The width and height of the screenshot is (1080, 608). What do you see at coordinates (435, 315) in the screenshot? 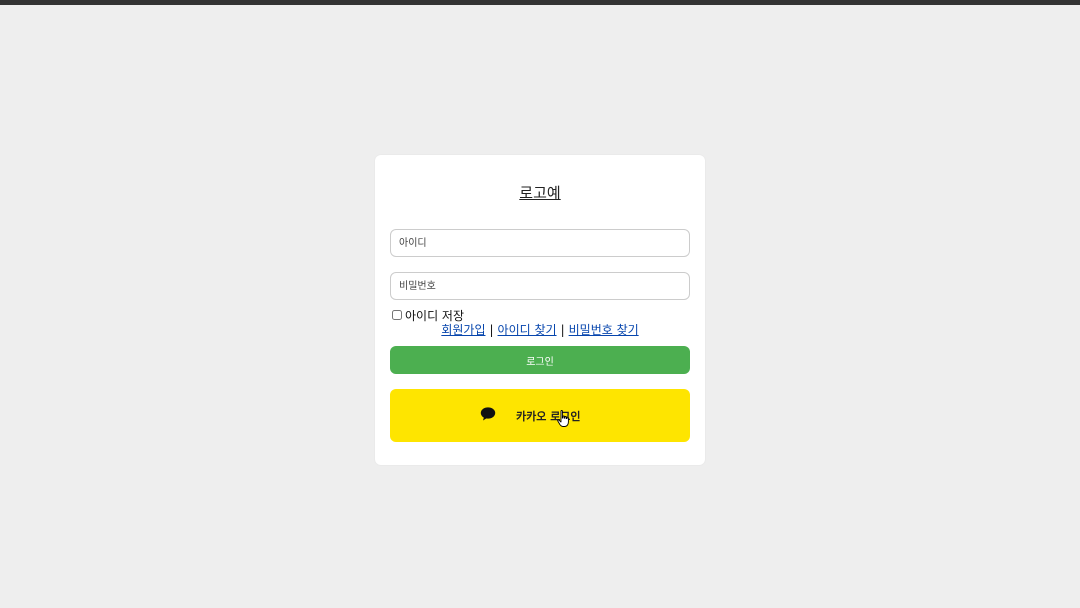
I see `remember-id-label: 아이디 저장` at bounding box center [435, 315].